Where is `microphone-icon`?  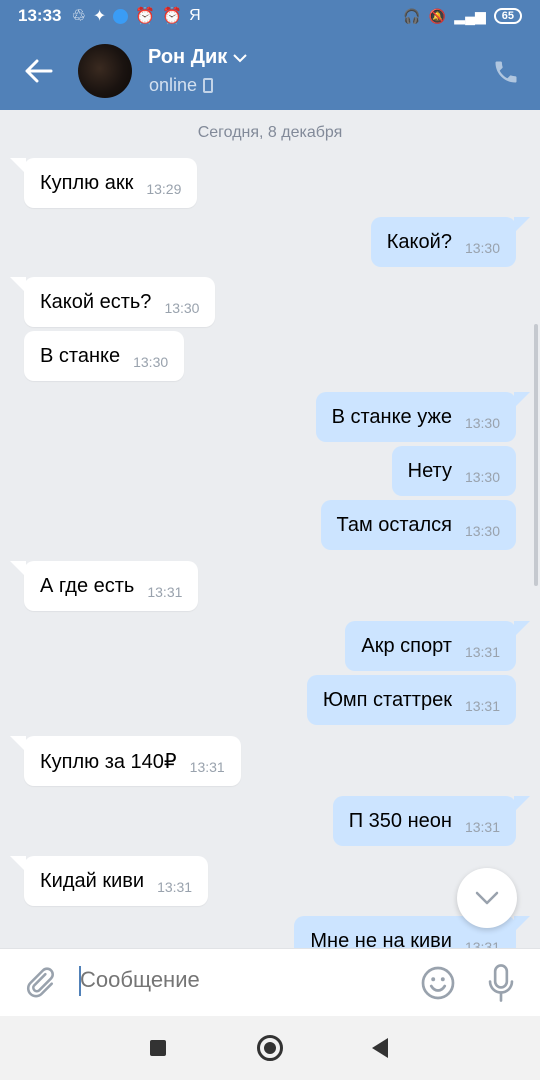
microphone-icon is located at coordinates (501, 983).